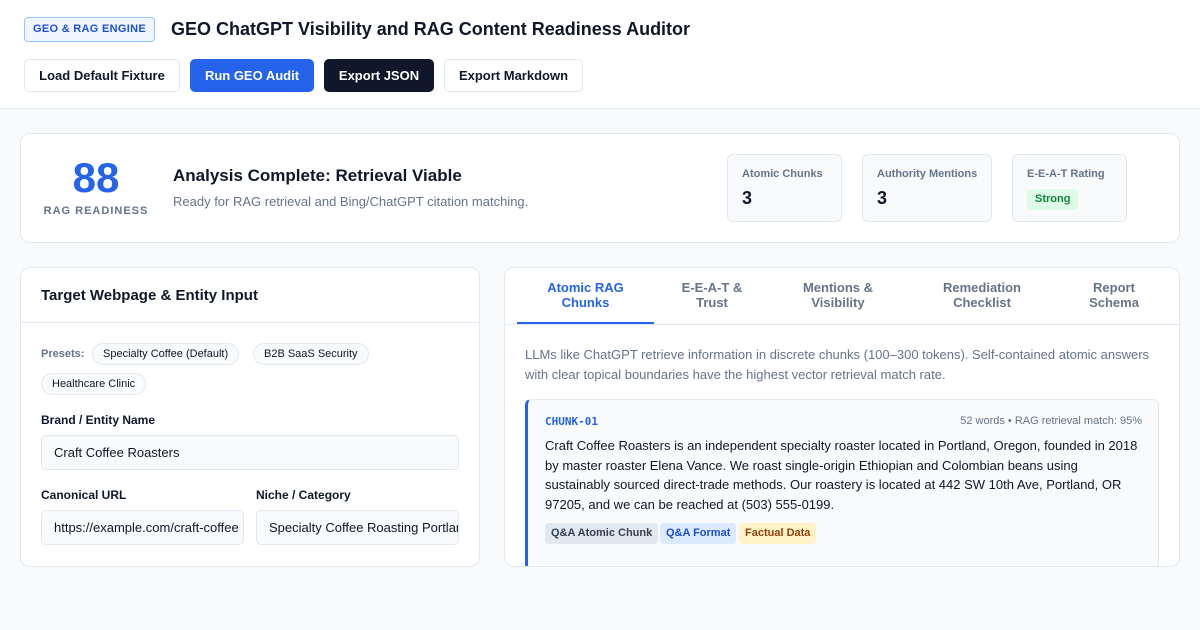 Image resolution: width=1200 pixels, height=630 pixels. I want to click on chunk-tag-qa-atomic: Q&A Atomic Chunk, so click(602, 533).